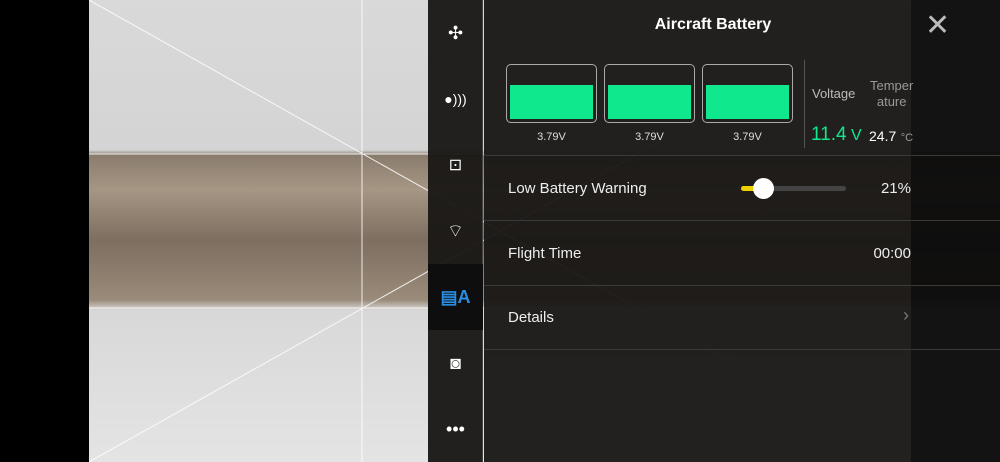  What do you see at coordinates (955, 231) in the screenshot?
I see `right-margin` at bounding box center [955, 231].